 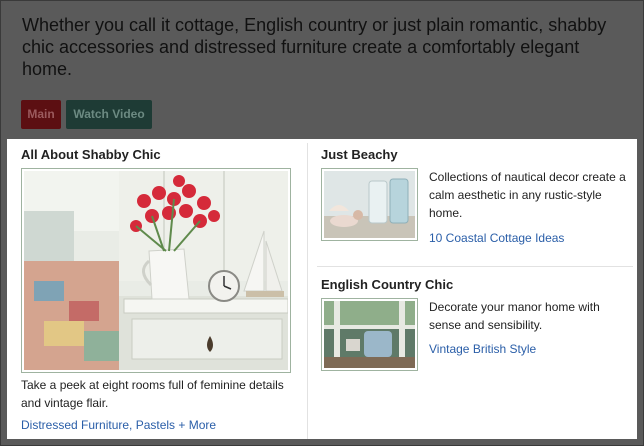 I want to click on card-image-english-country, so click(x=369, y=334).